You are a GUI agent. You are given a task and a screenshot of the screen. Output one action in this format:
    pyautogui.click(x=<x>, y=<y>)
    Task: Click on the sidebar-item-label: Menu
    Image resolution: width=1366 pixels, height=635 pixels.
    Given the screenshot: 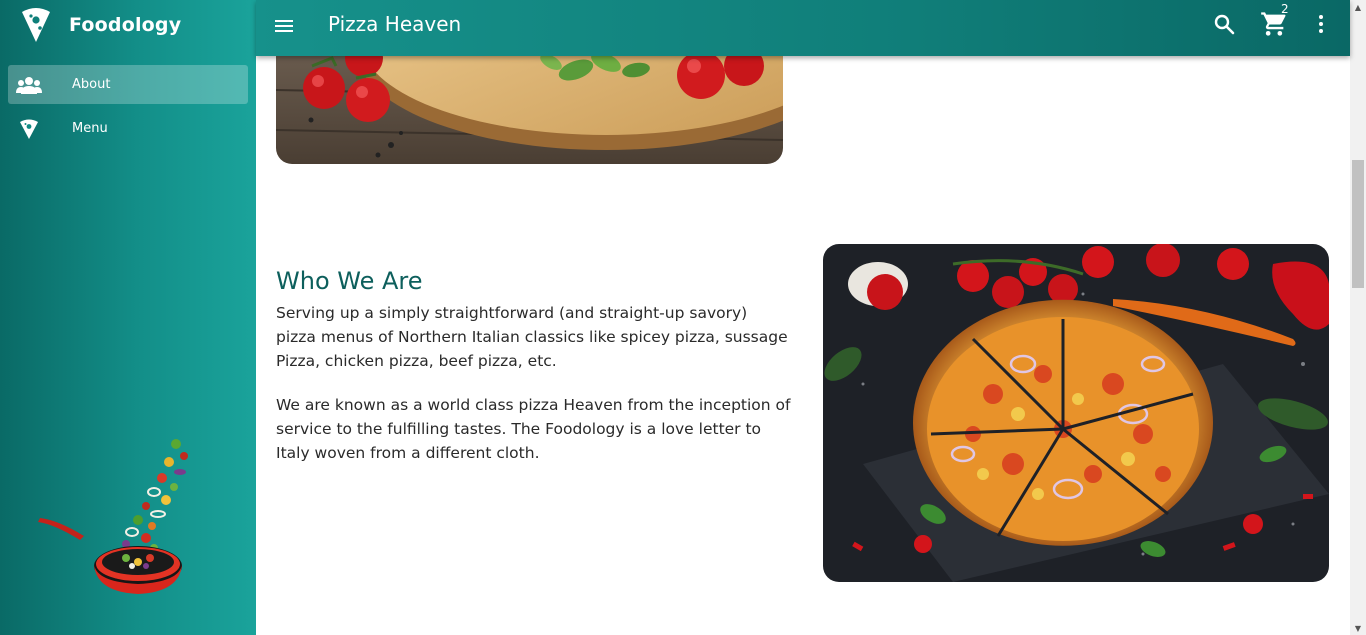 What is the action you would take?
    pyautogui.click(x=90, y=128)
    